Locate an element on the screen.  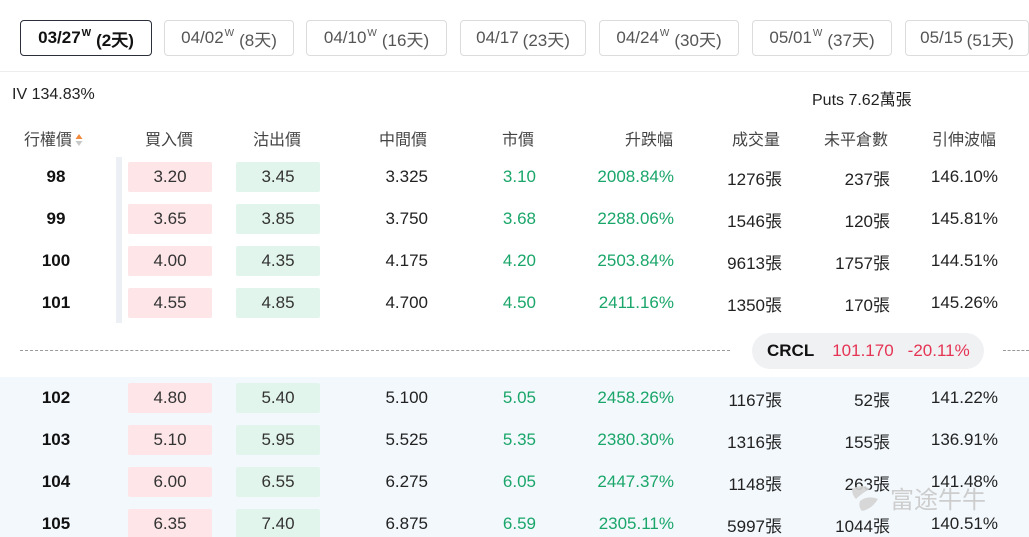
tab-days: (51天) is located at coordinates (990, 40).